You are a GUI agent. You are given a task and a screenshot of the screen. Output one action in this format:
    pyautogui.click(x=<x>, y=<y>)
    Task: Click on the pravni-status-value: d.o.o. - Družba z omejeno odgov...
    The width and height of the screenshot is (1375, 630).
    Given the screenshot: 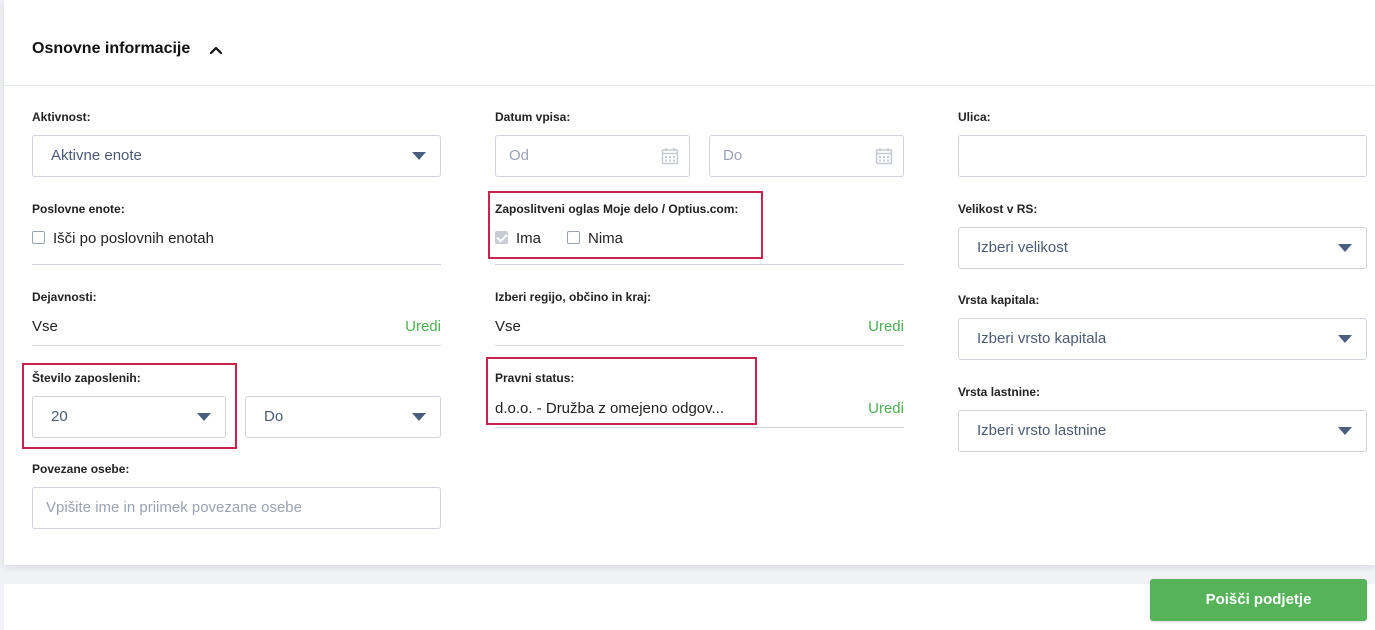 What is the action you would take?
    pyautogui.click(x=610, y=408)
    